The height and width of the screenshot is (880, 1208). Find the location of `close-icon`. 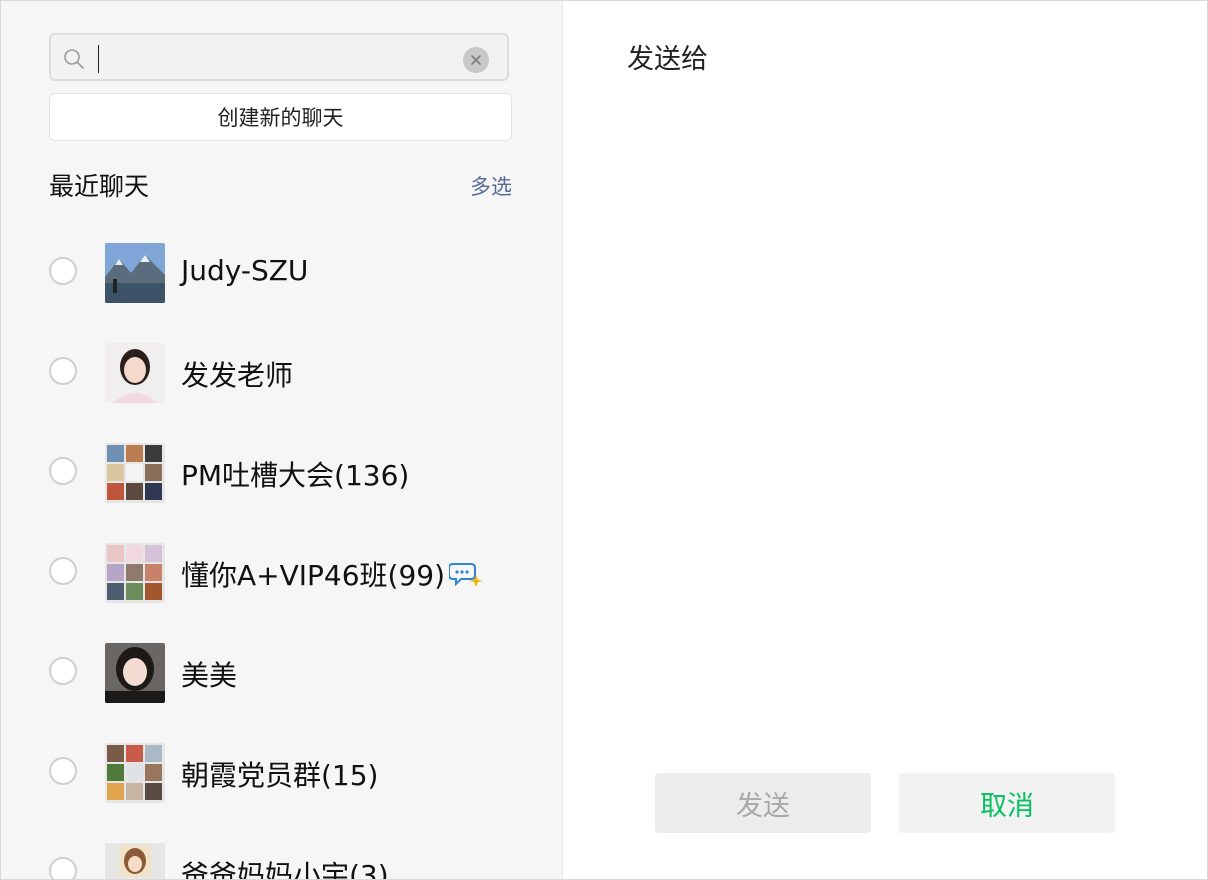

close-icon is located at coordinates (476, 60).